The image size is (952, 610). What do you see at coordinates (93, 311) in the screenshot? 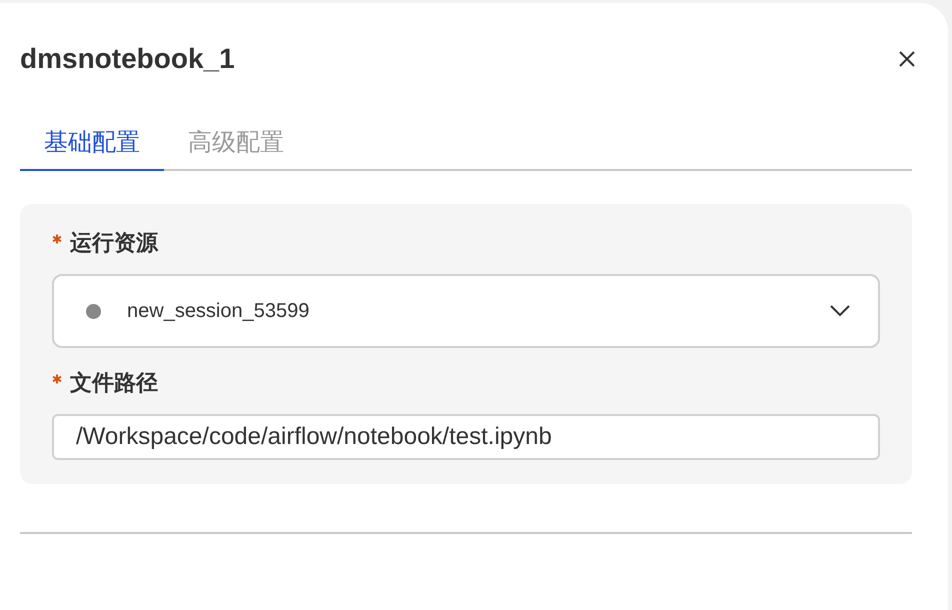
I see `status-dot-icon` at bounding box center [93, 311].